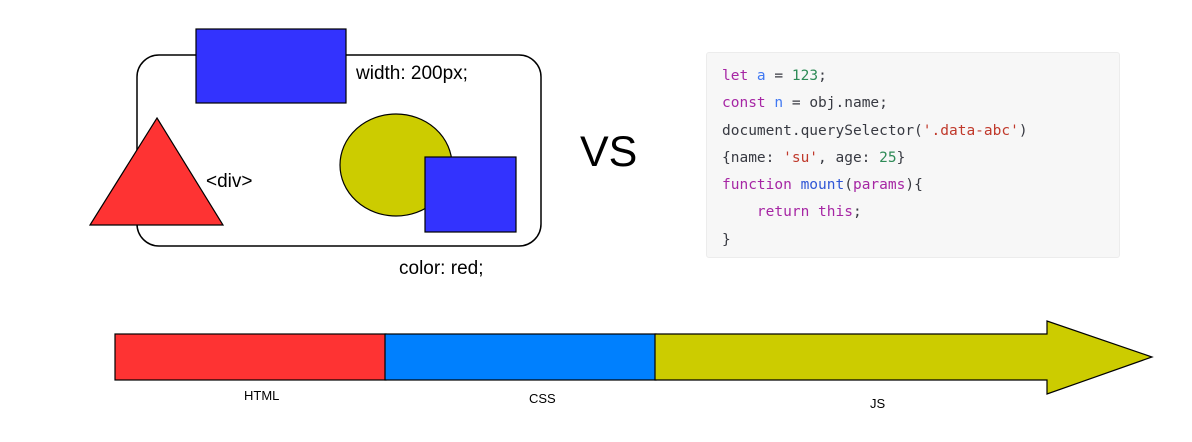  What do you see at coordinates (761, 185) in the screenshot?
I see `code-token: function` at bounding box center [761, 185].